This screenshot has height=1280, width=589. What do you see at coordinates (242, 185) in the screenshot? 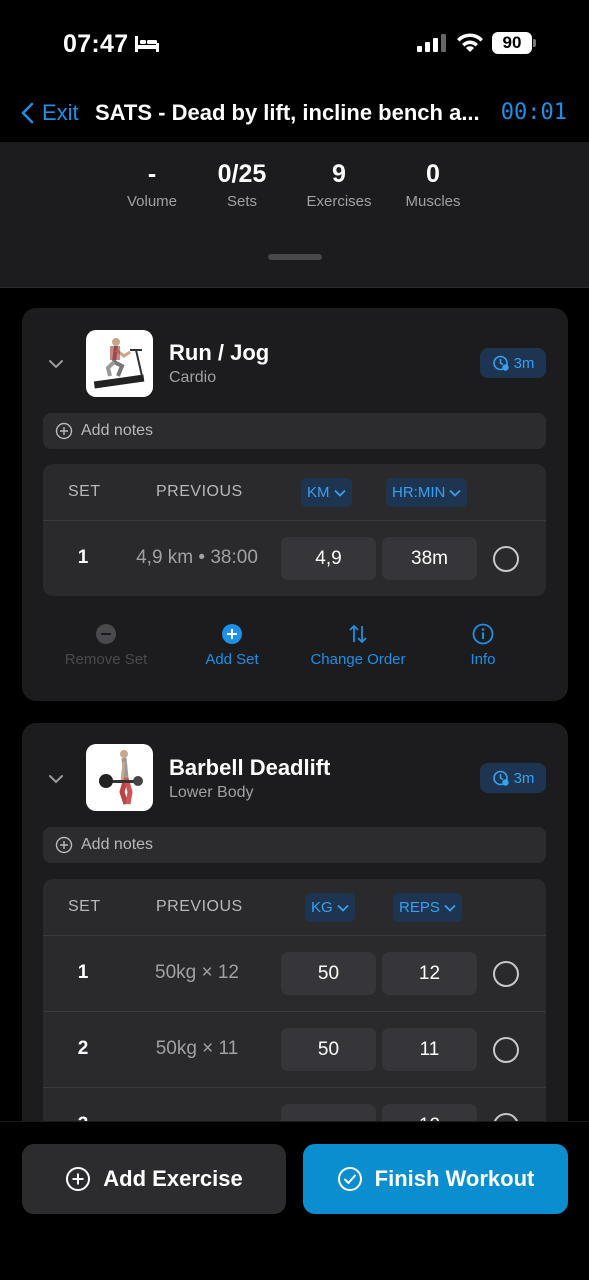
I see `stat-sets: 0/25 Sets` at bounding box center [242, 185].